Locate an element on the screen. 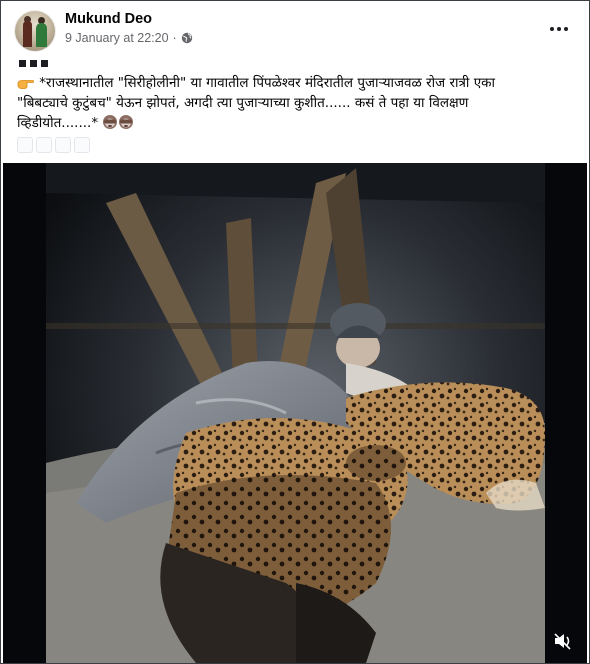 The height and width of the screenshot is (664, 590). post-meta: 9 January at 22:20 · is located at coordinates (129, 38).